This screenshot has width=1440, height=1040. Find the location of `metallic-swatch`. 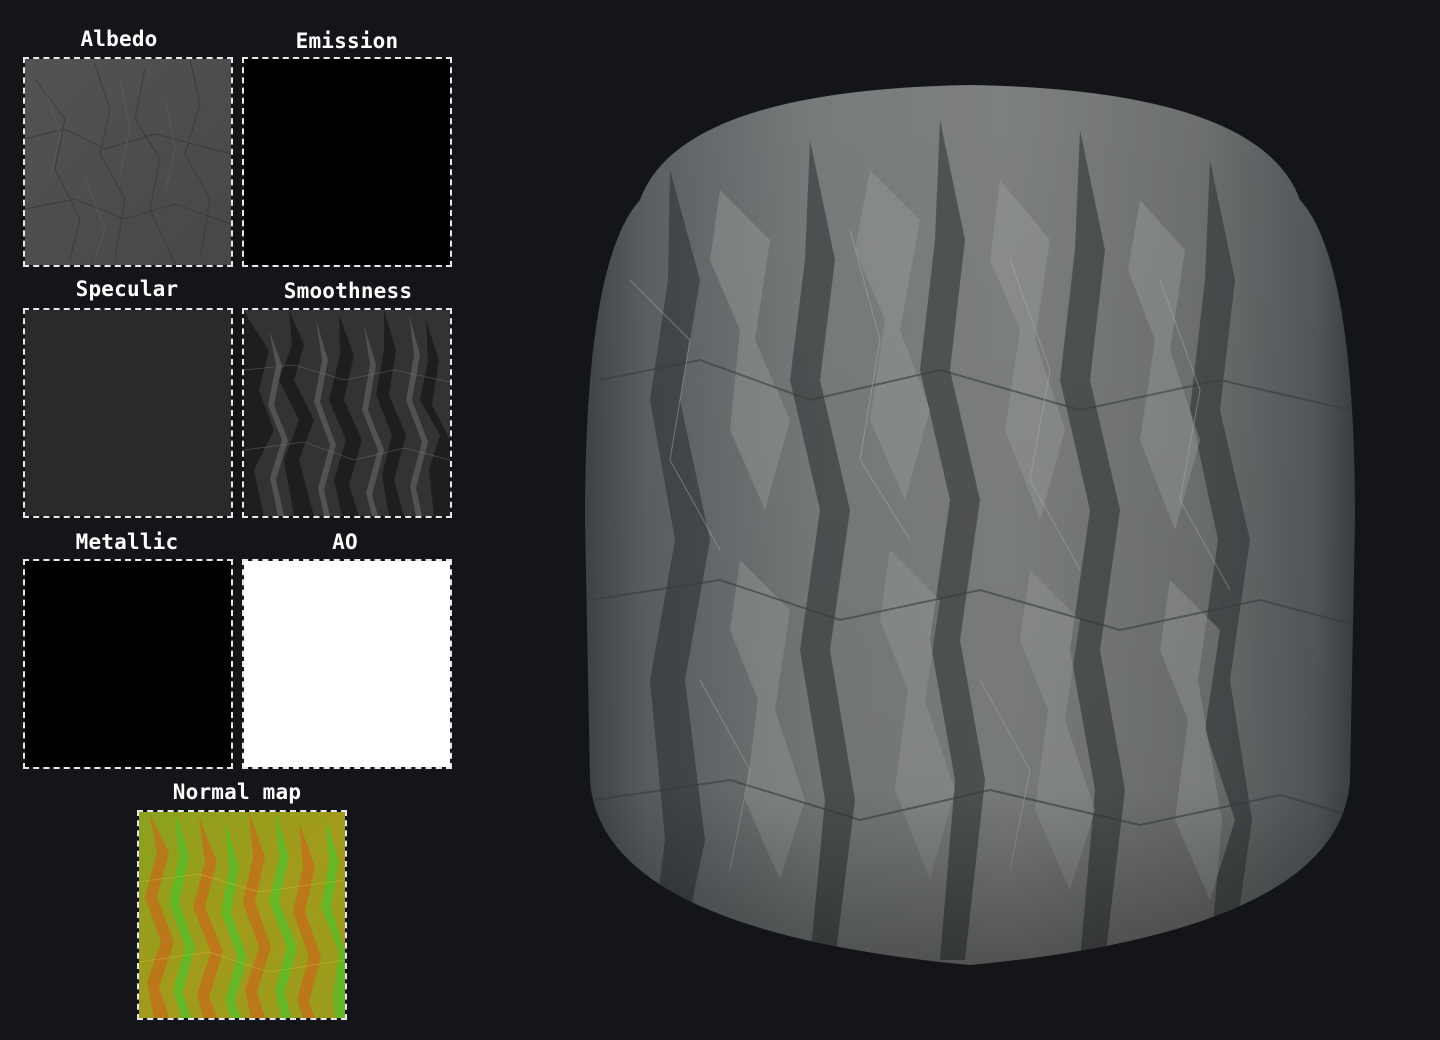

metallic-swatch is located at coordinates (128, 664).